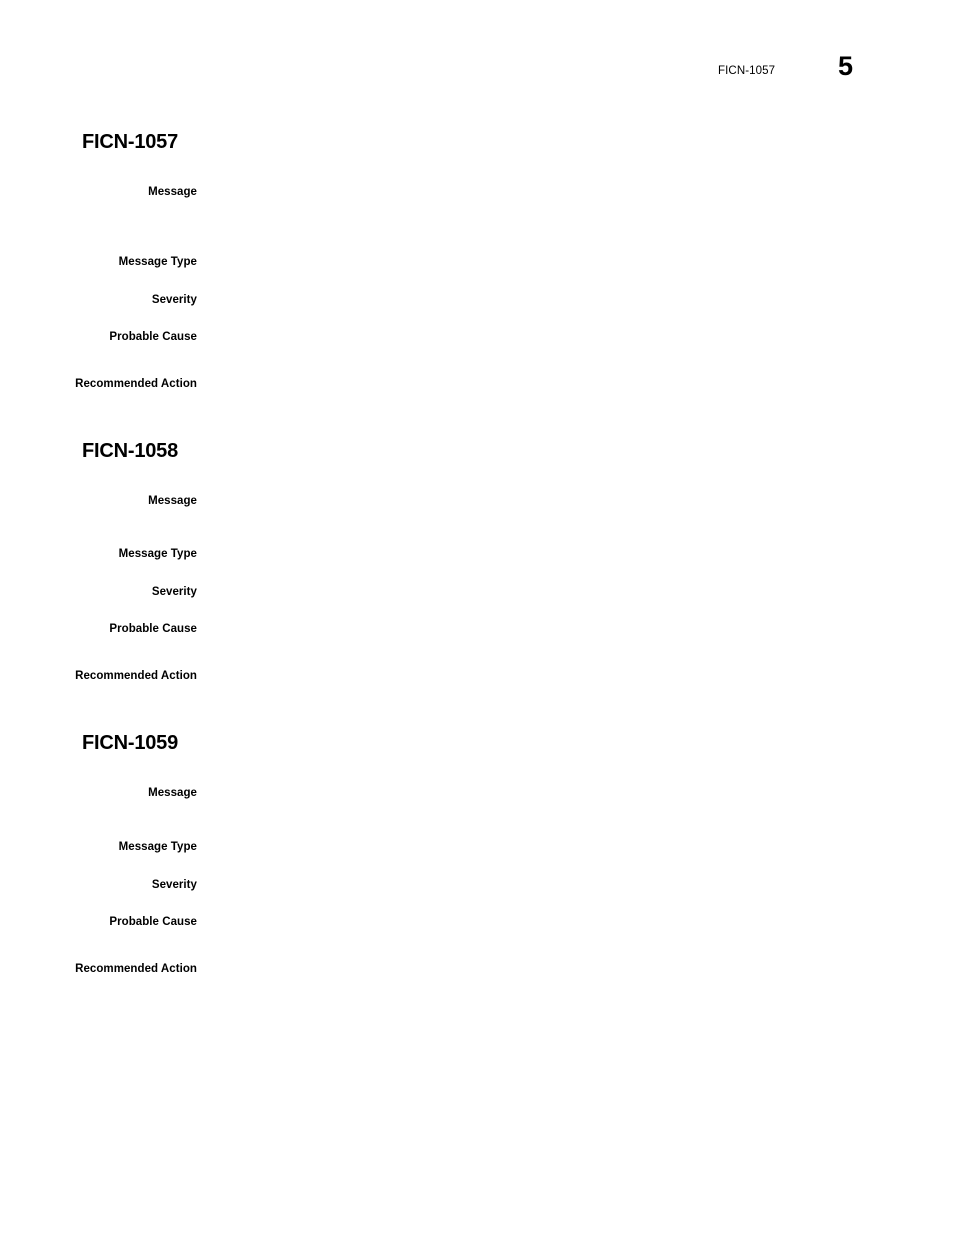  What do you see at coordinates (477, 75) in the screenshot?
I see `page-header: FICN-1057 5` at bounding box center [477, 75].